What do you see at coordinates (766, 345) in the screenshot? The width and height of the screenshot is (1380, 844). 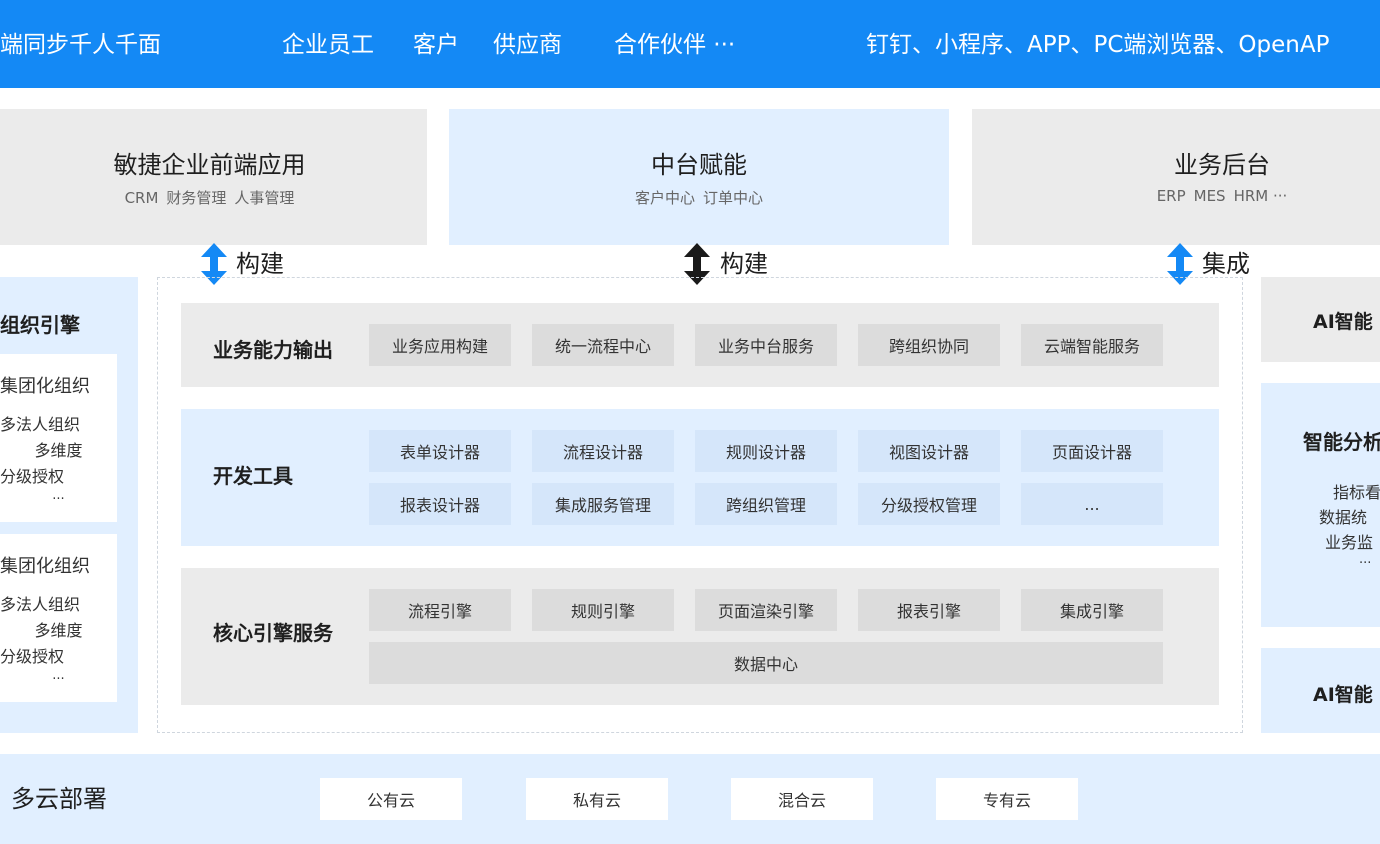 I see `chip-business-middle: 业务中台服务` at bounding box center [766, 345].